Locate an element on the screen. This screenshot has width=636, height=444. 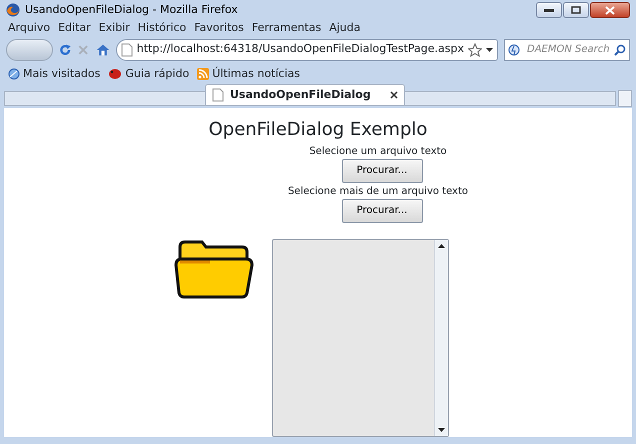
page-heading: OpenFileDialog Exemplo is located at coordinates (318, 130).